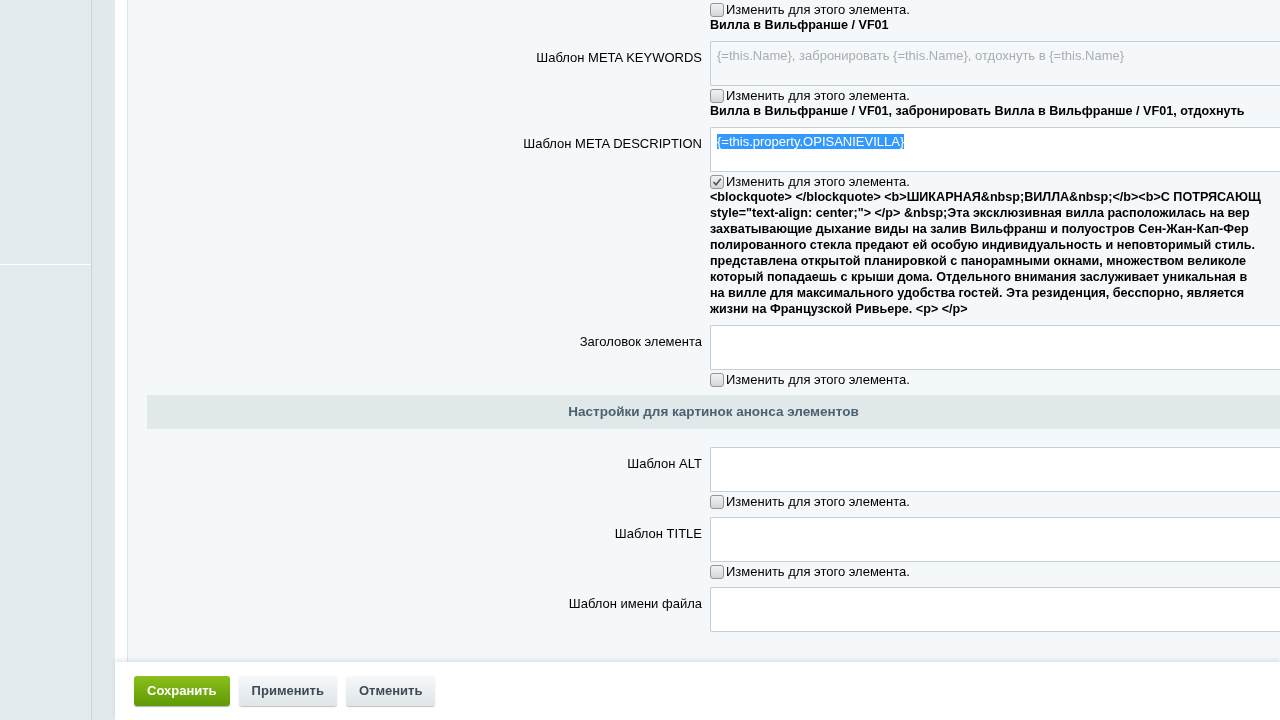 Image resolution: width=1280 pixels, height=720 pixels. I want to click on field-label: Шаблон META KEYWORDS, so click(619, 57).